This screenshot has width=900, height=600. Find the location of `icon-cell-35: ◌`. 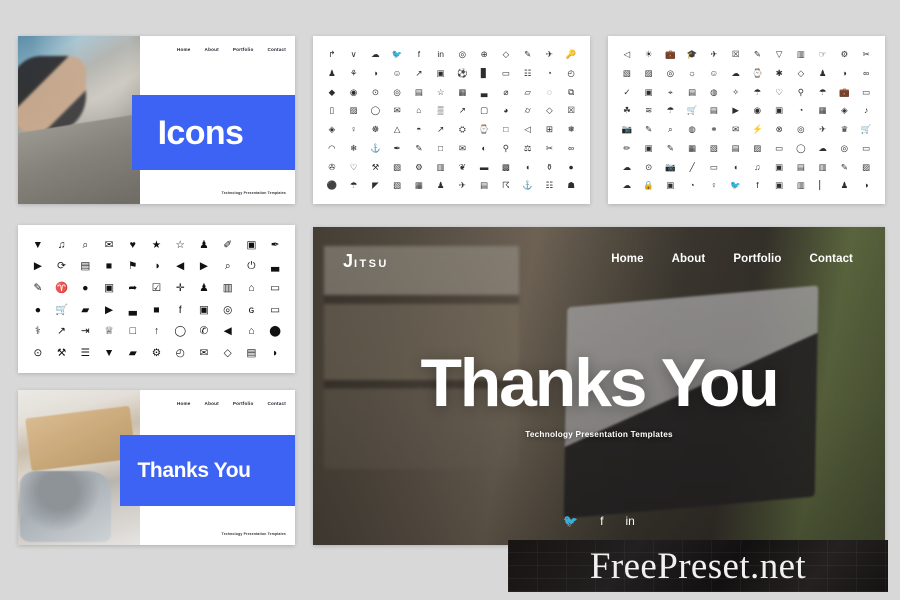

icon-cell-35: ◌ is located at coordinates (549, 91).